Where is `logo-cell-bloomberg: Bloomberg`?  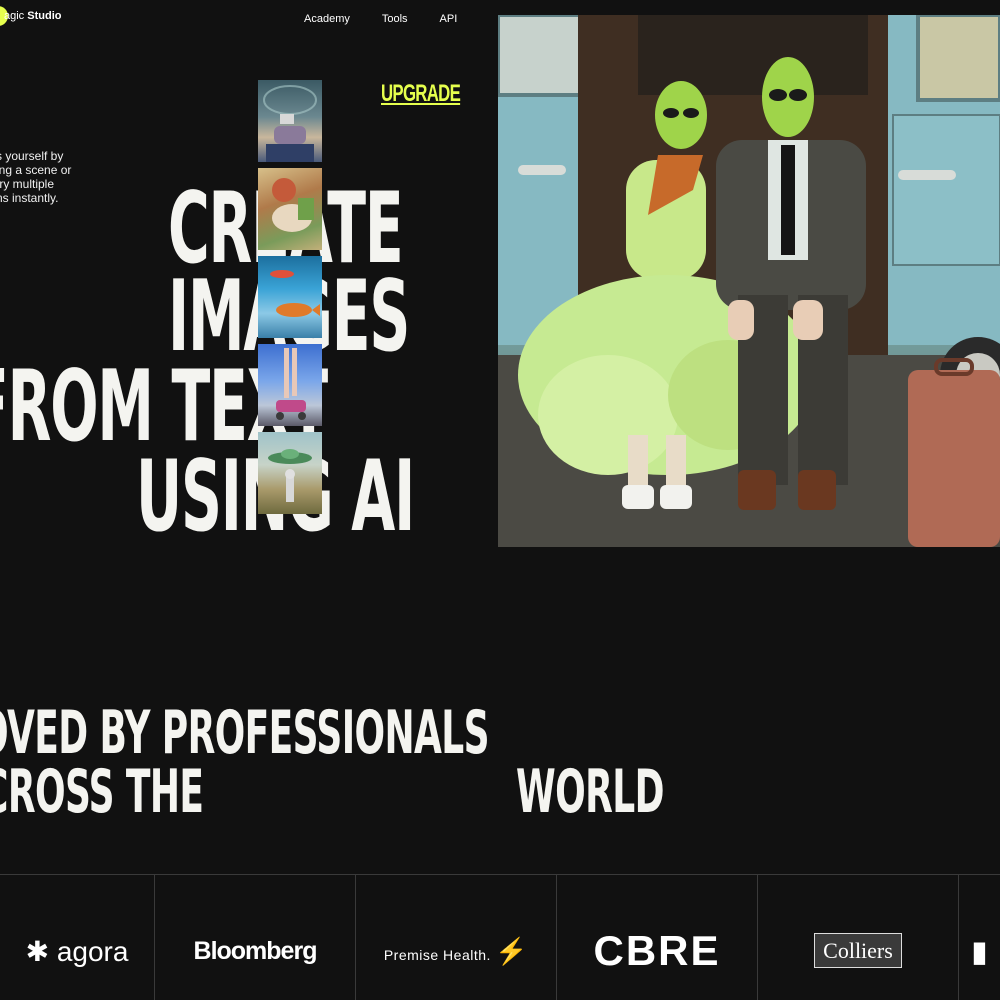 logo-cell-bloomberg: Bloomberg is located at coordinates (255, 937).